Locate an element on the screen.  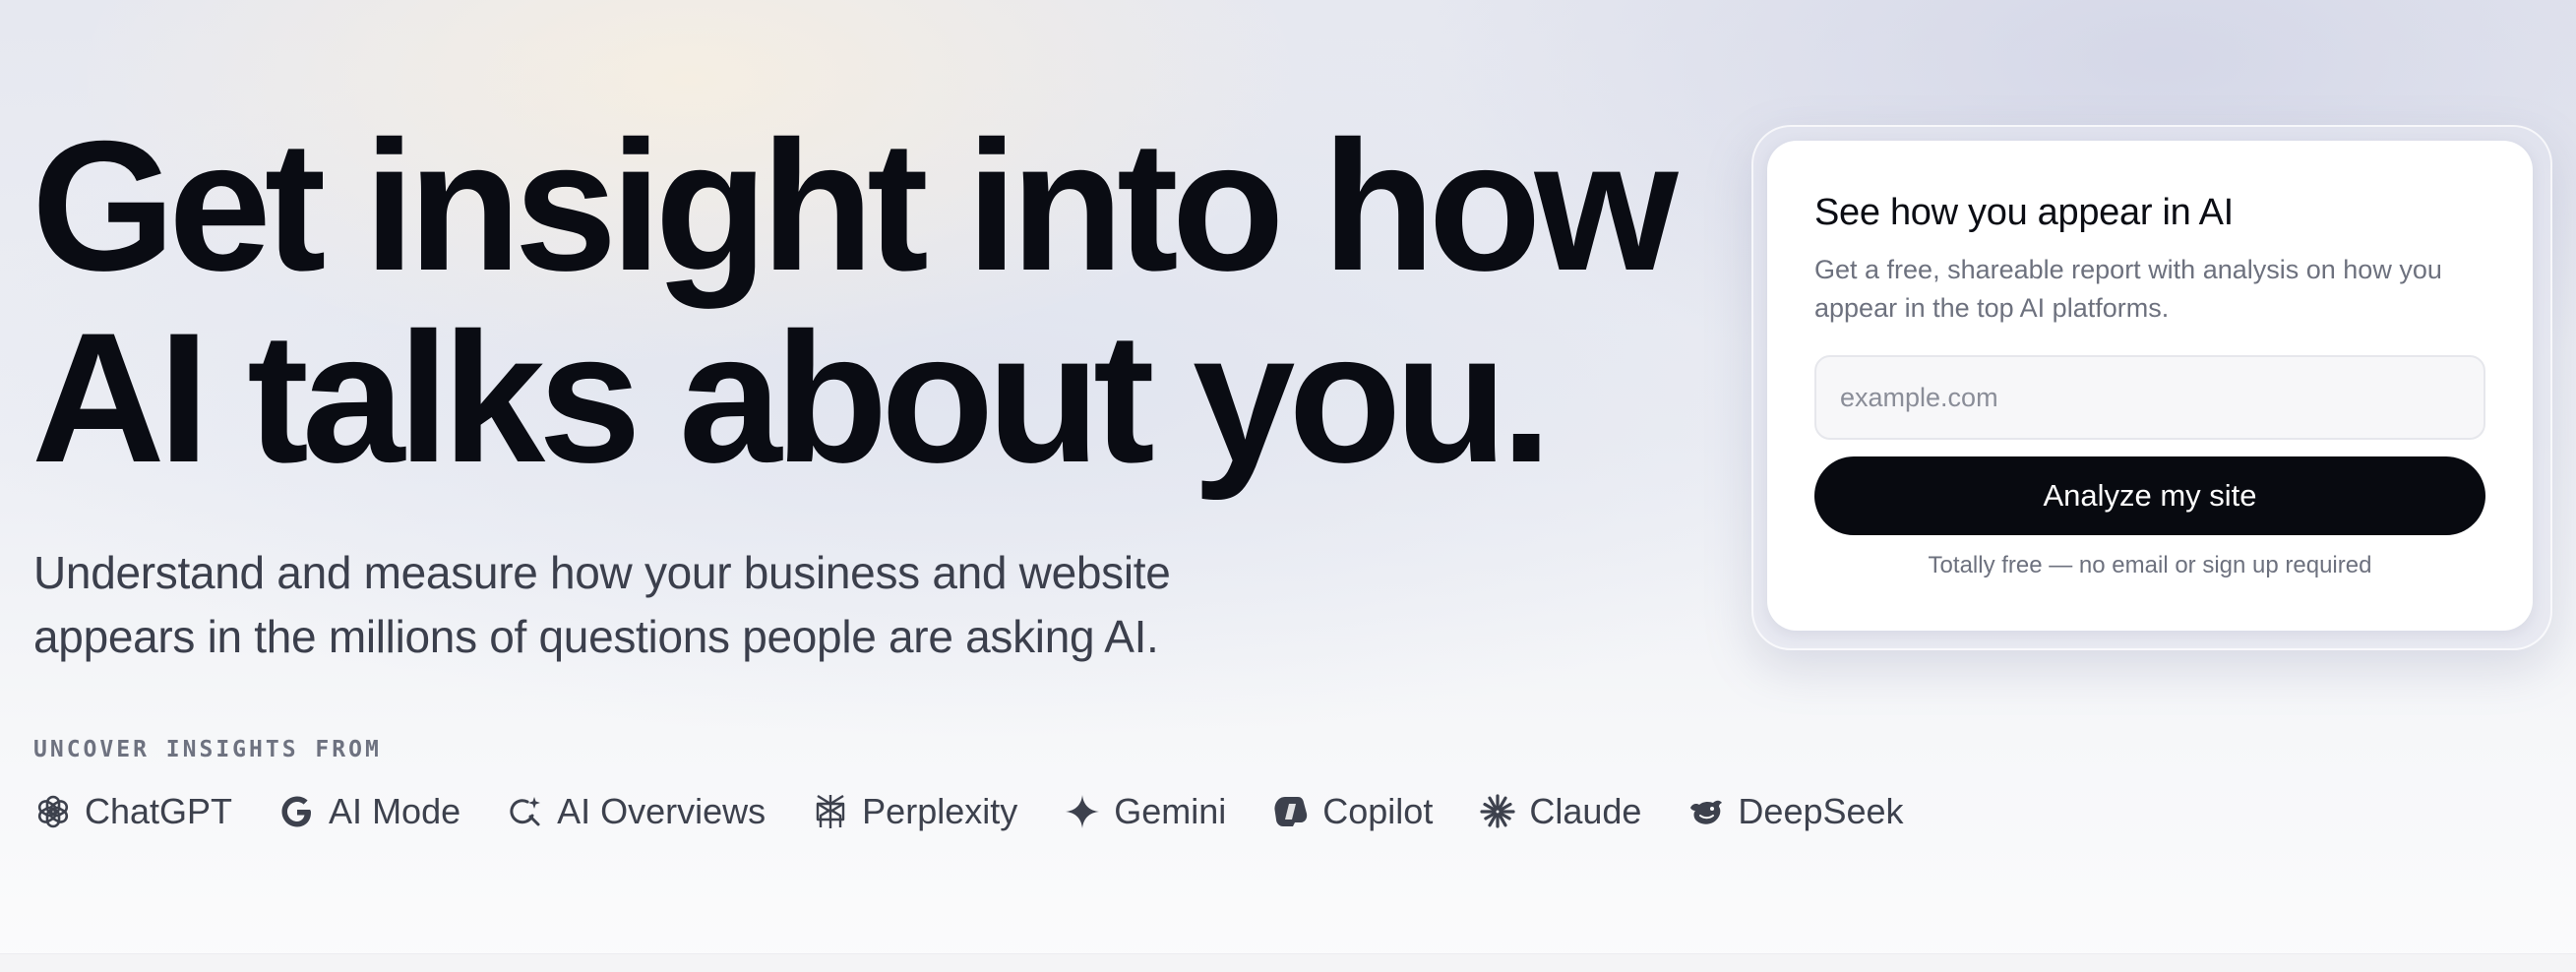
platform-gemini: Gemini is located at coordinates (1144, 811).